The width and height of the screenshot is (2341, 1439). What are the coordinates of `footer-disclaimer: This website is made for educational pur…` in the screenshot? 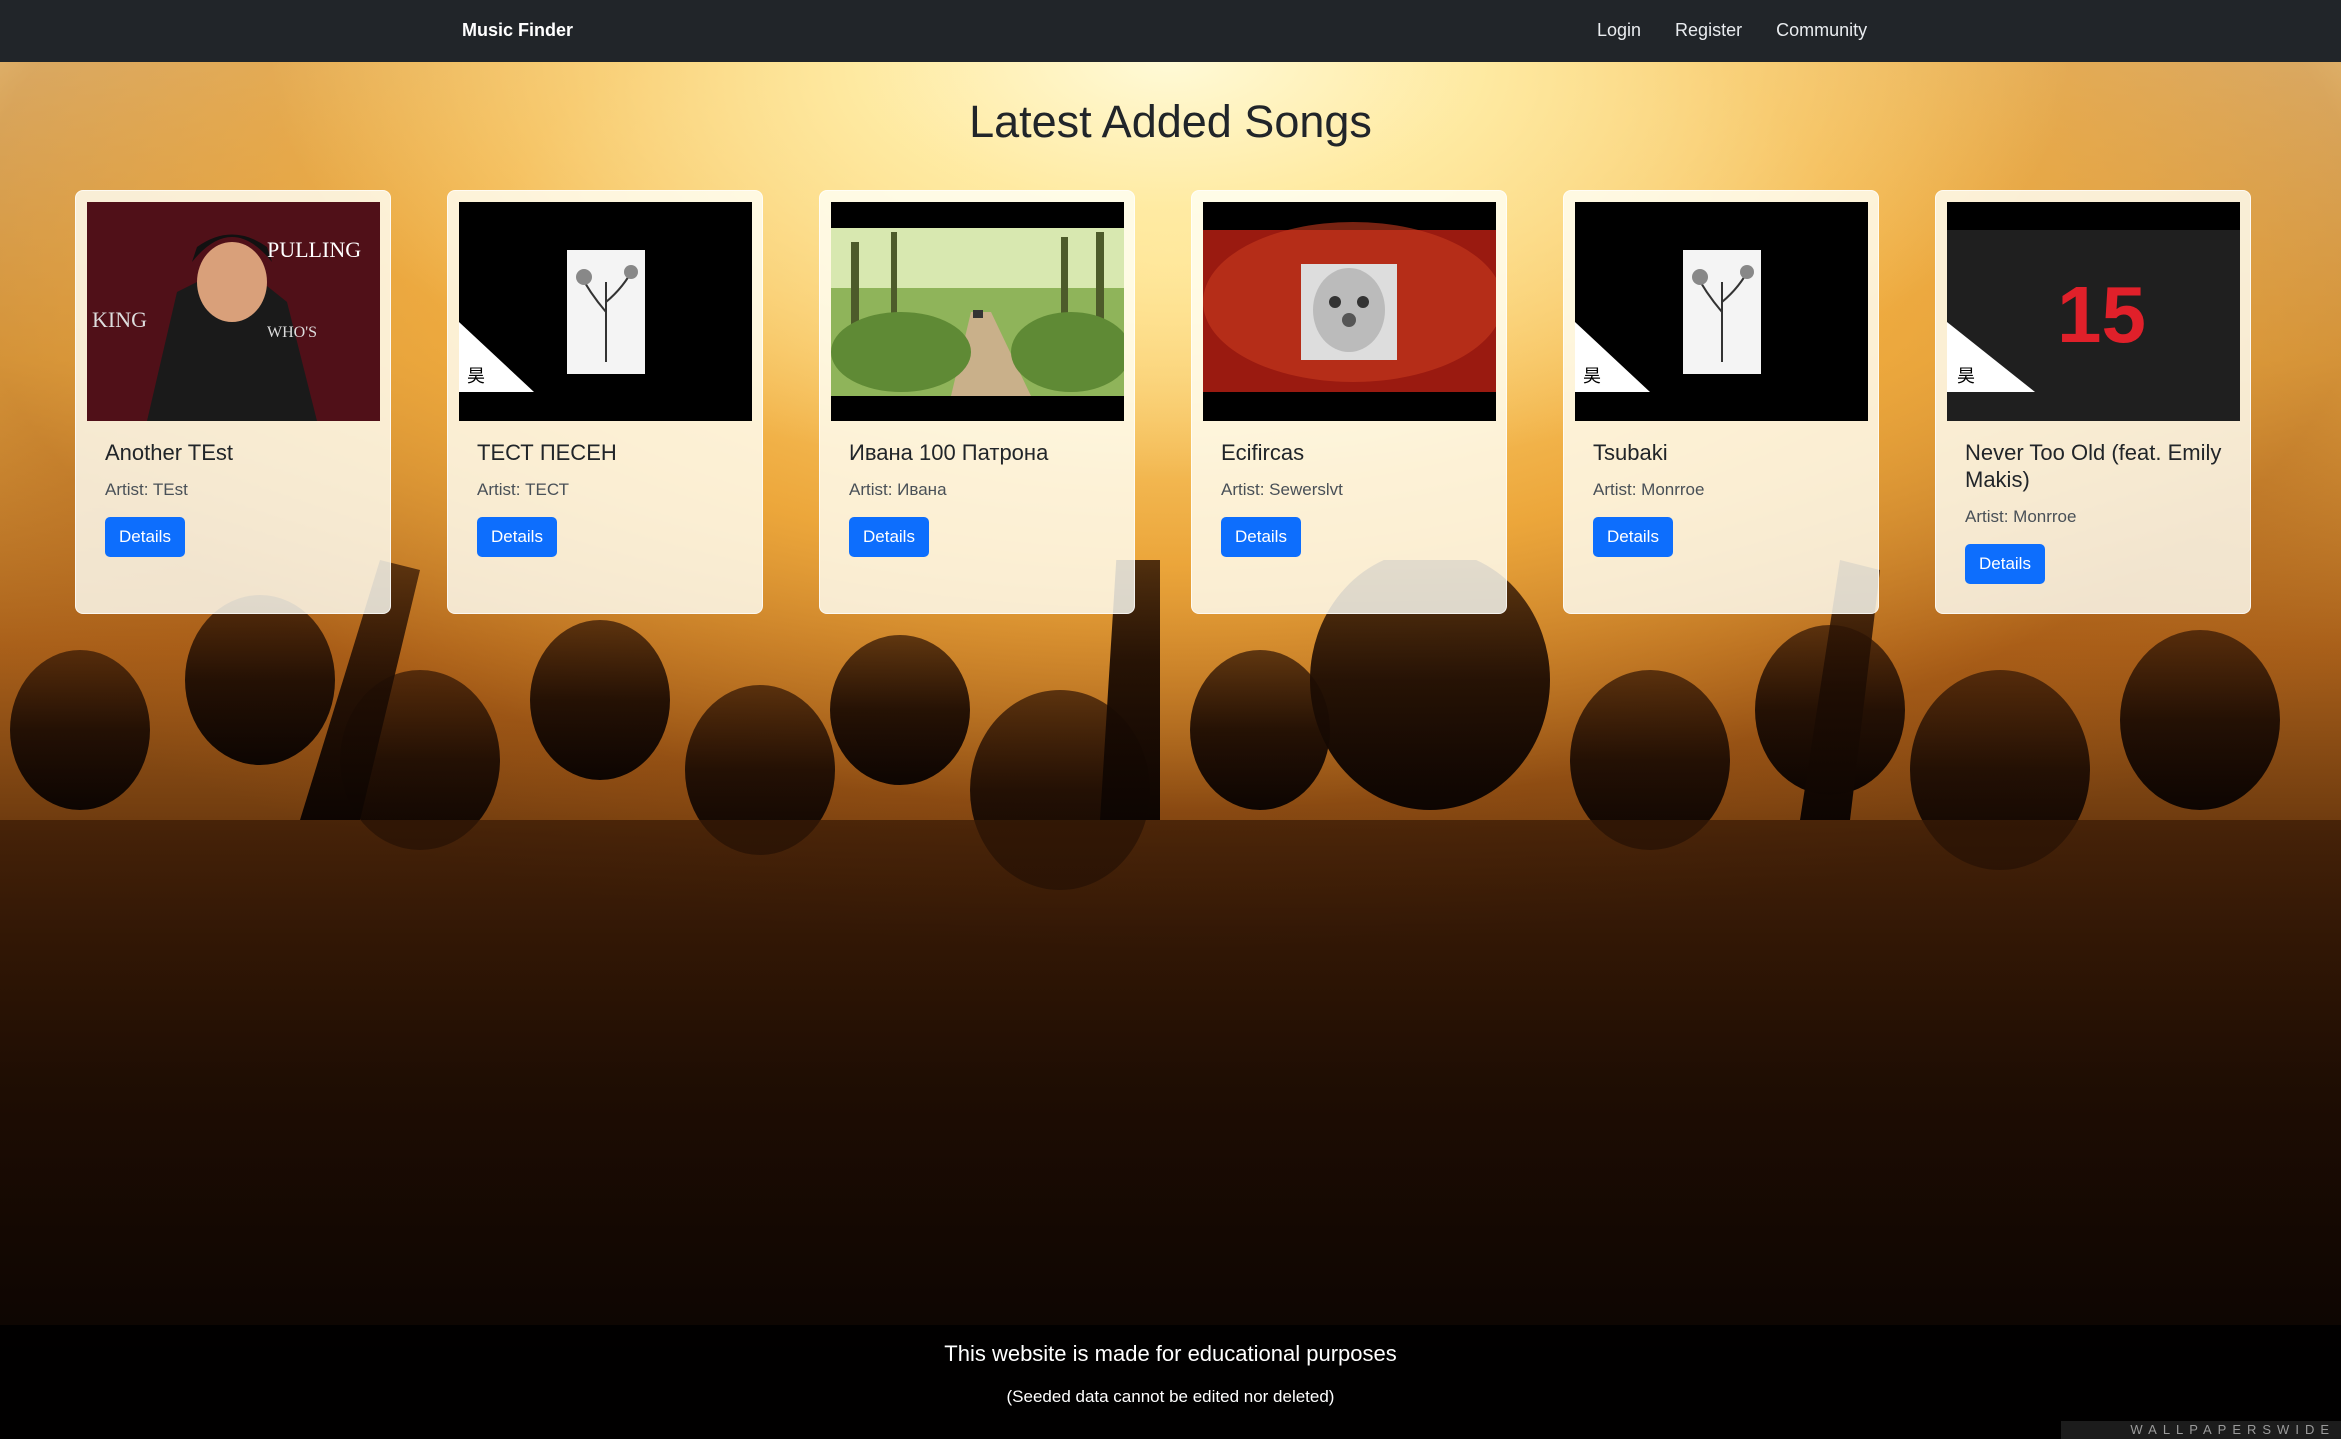 It's located at (1170, 1353).